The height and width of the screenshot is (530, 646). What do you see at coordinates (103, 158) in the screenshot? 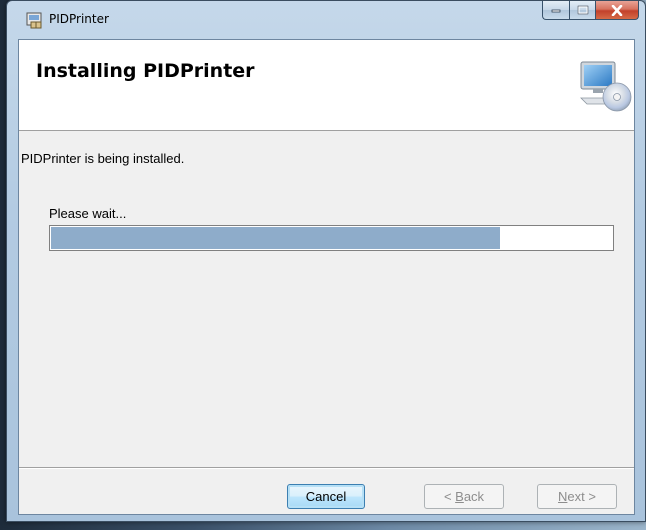
I see `install-status-text: PIDPrinter is being installed.` at bounding box center [103, 158].